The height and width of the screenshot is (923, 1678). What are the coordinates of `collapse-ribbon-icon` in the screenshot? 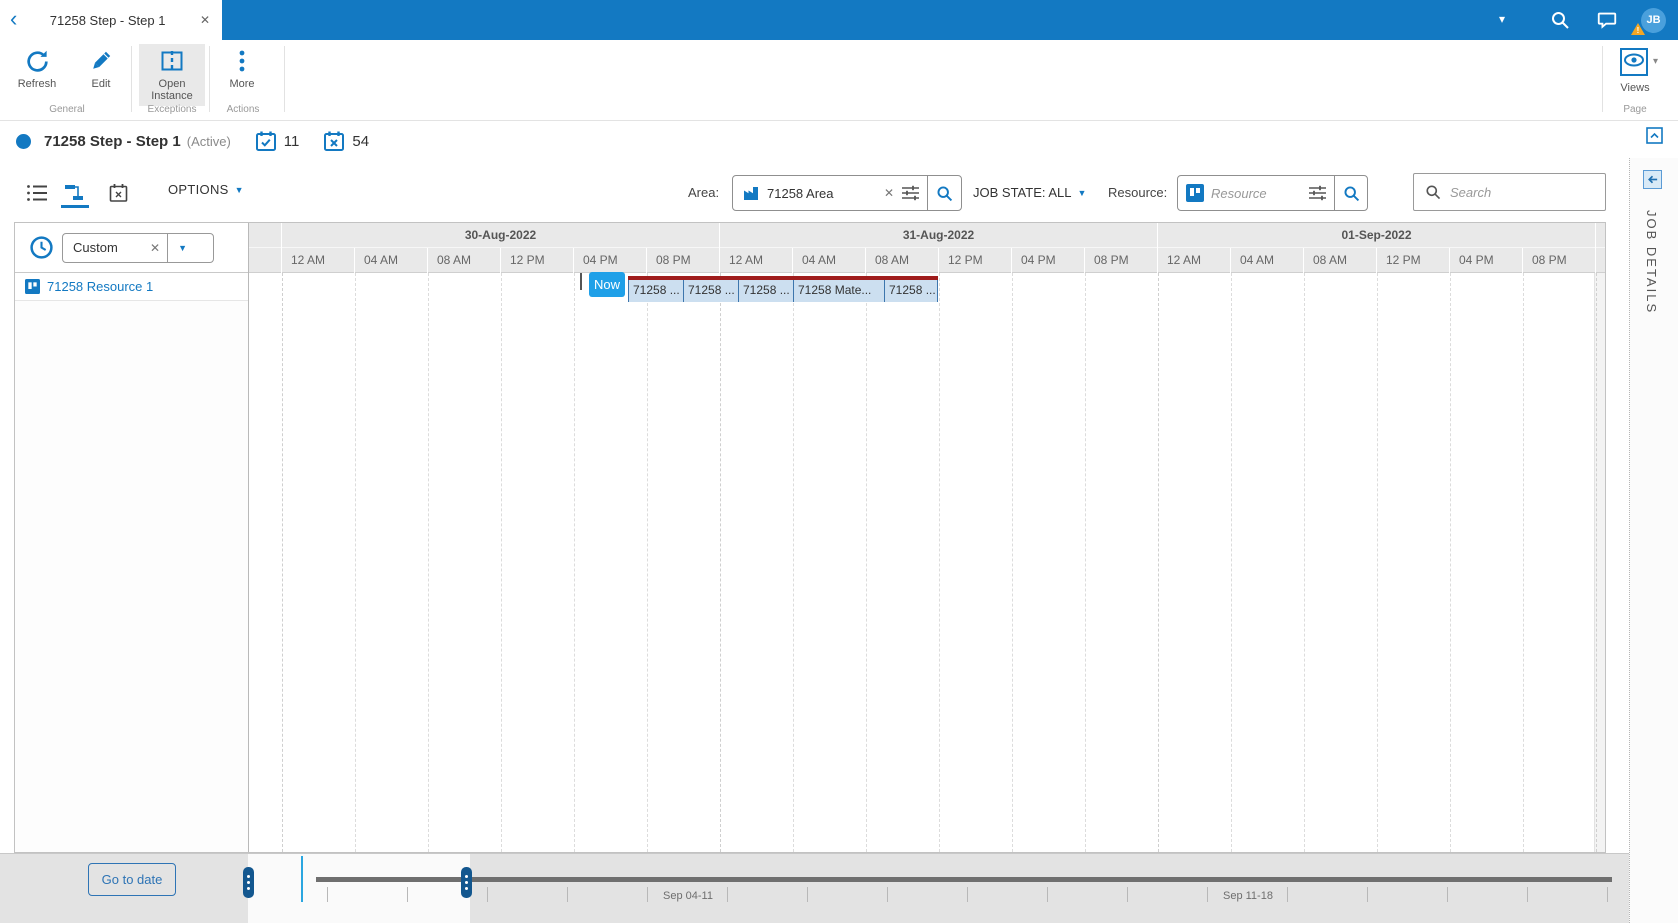 It's located at (1654, 138).